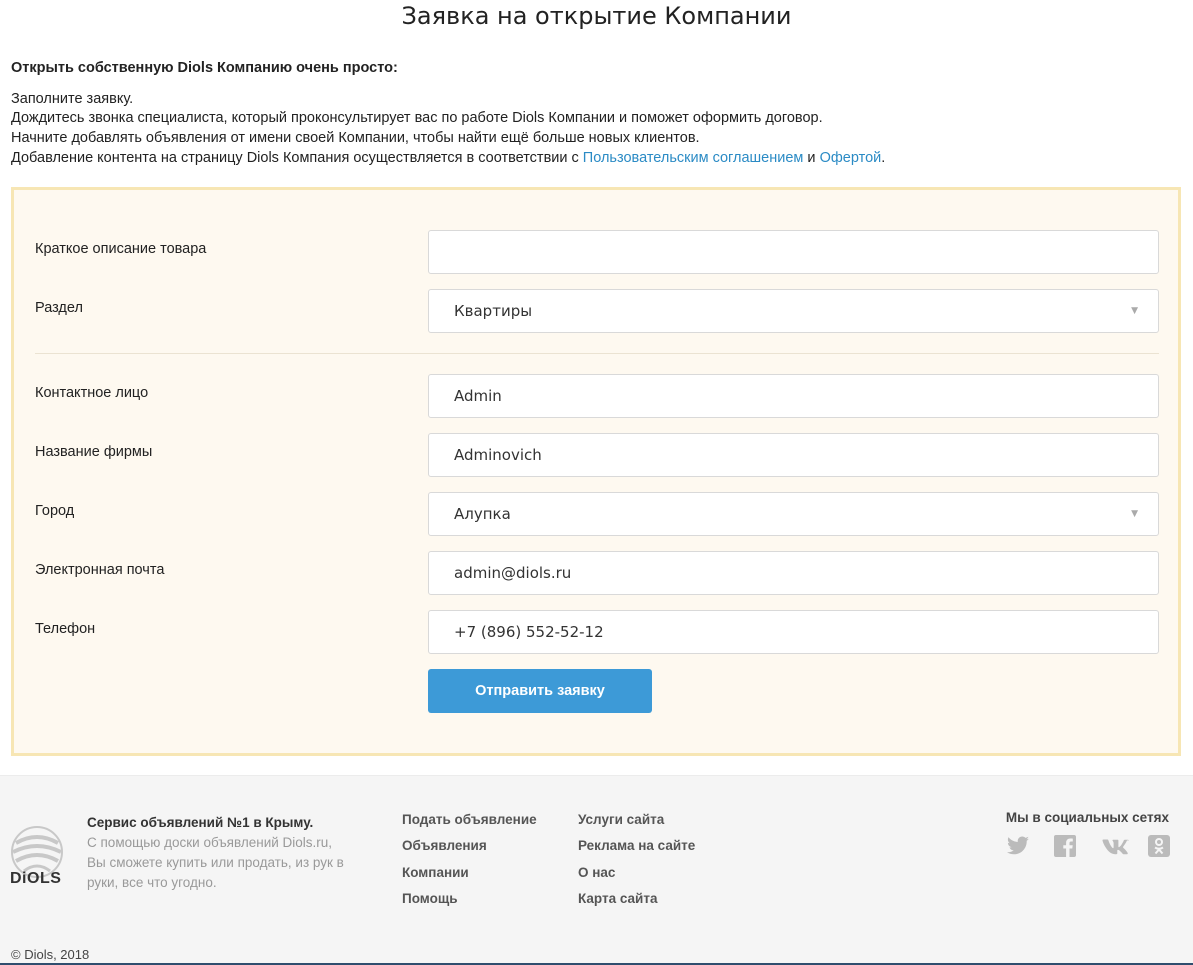 Image resolution: width=1193 pixels, height=965 pixels. What do you see at coordinates (92, 393) in the screenshot?
I see `contact-label: Контактное лицо` at bounding box center [92, 393].